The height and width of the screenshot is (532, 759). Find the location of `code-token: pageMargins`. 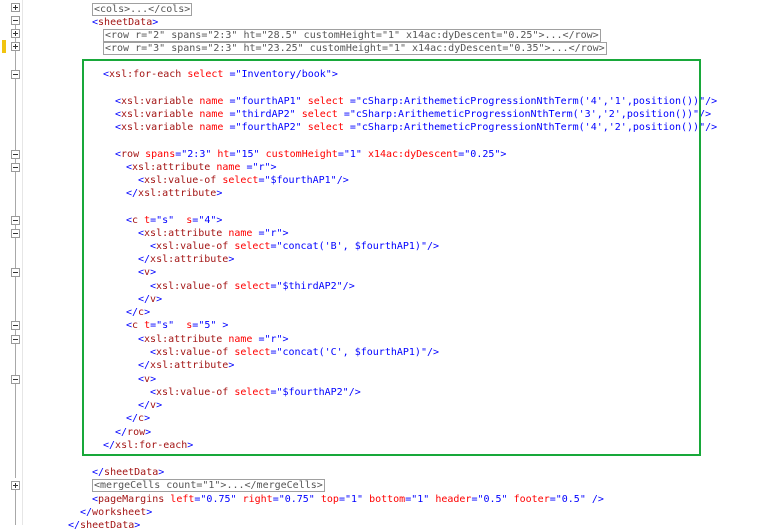

code-token: pageMargins is located at coordinates (131, 499).